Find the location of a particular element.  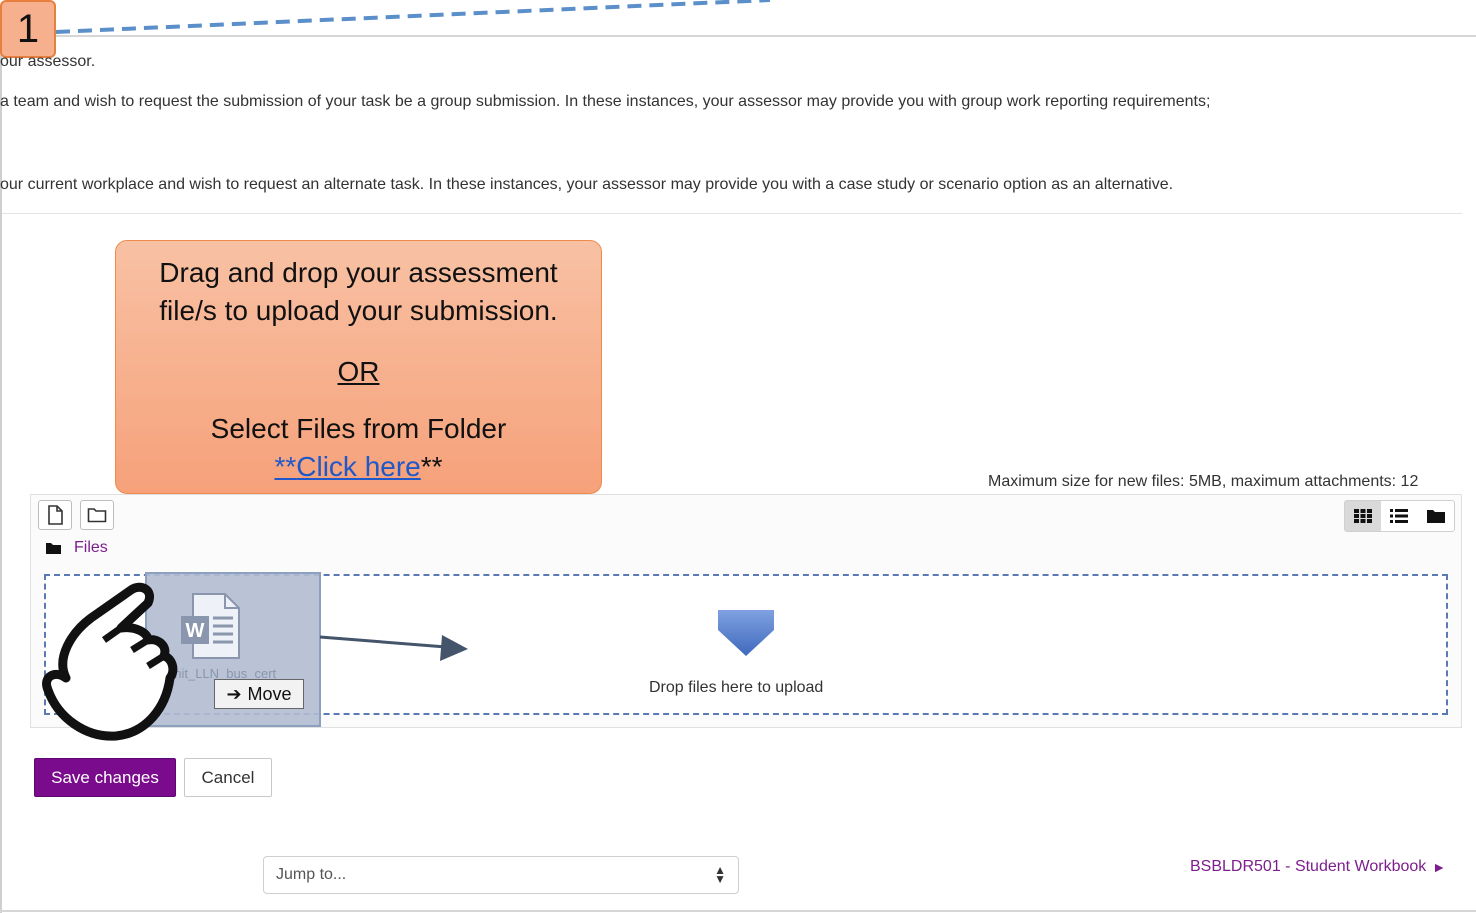

click-here-link: **Click here is located at coordinates (347, 466).